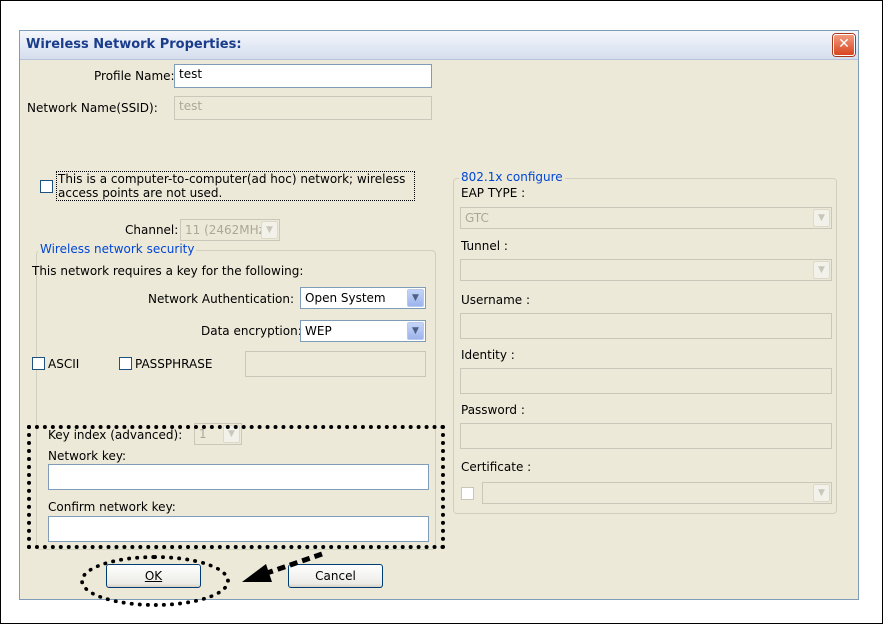  I want to click on ascii-label: ASCII, so click(64, 364).